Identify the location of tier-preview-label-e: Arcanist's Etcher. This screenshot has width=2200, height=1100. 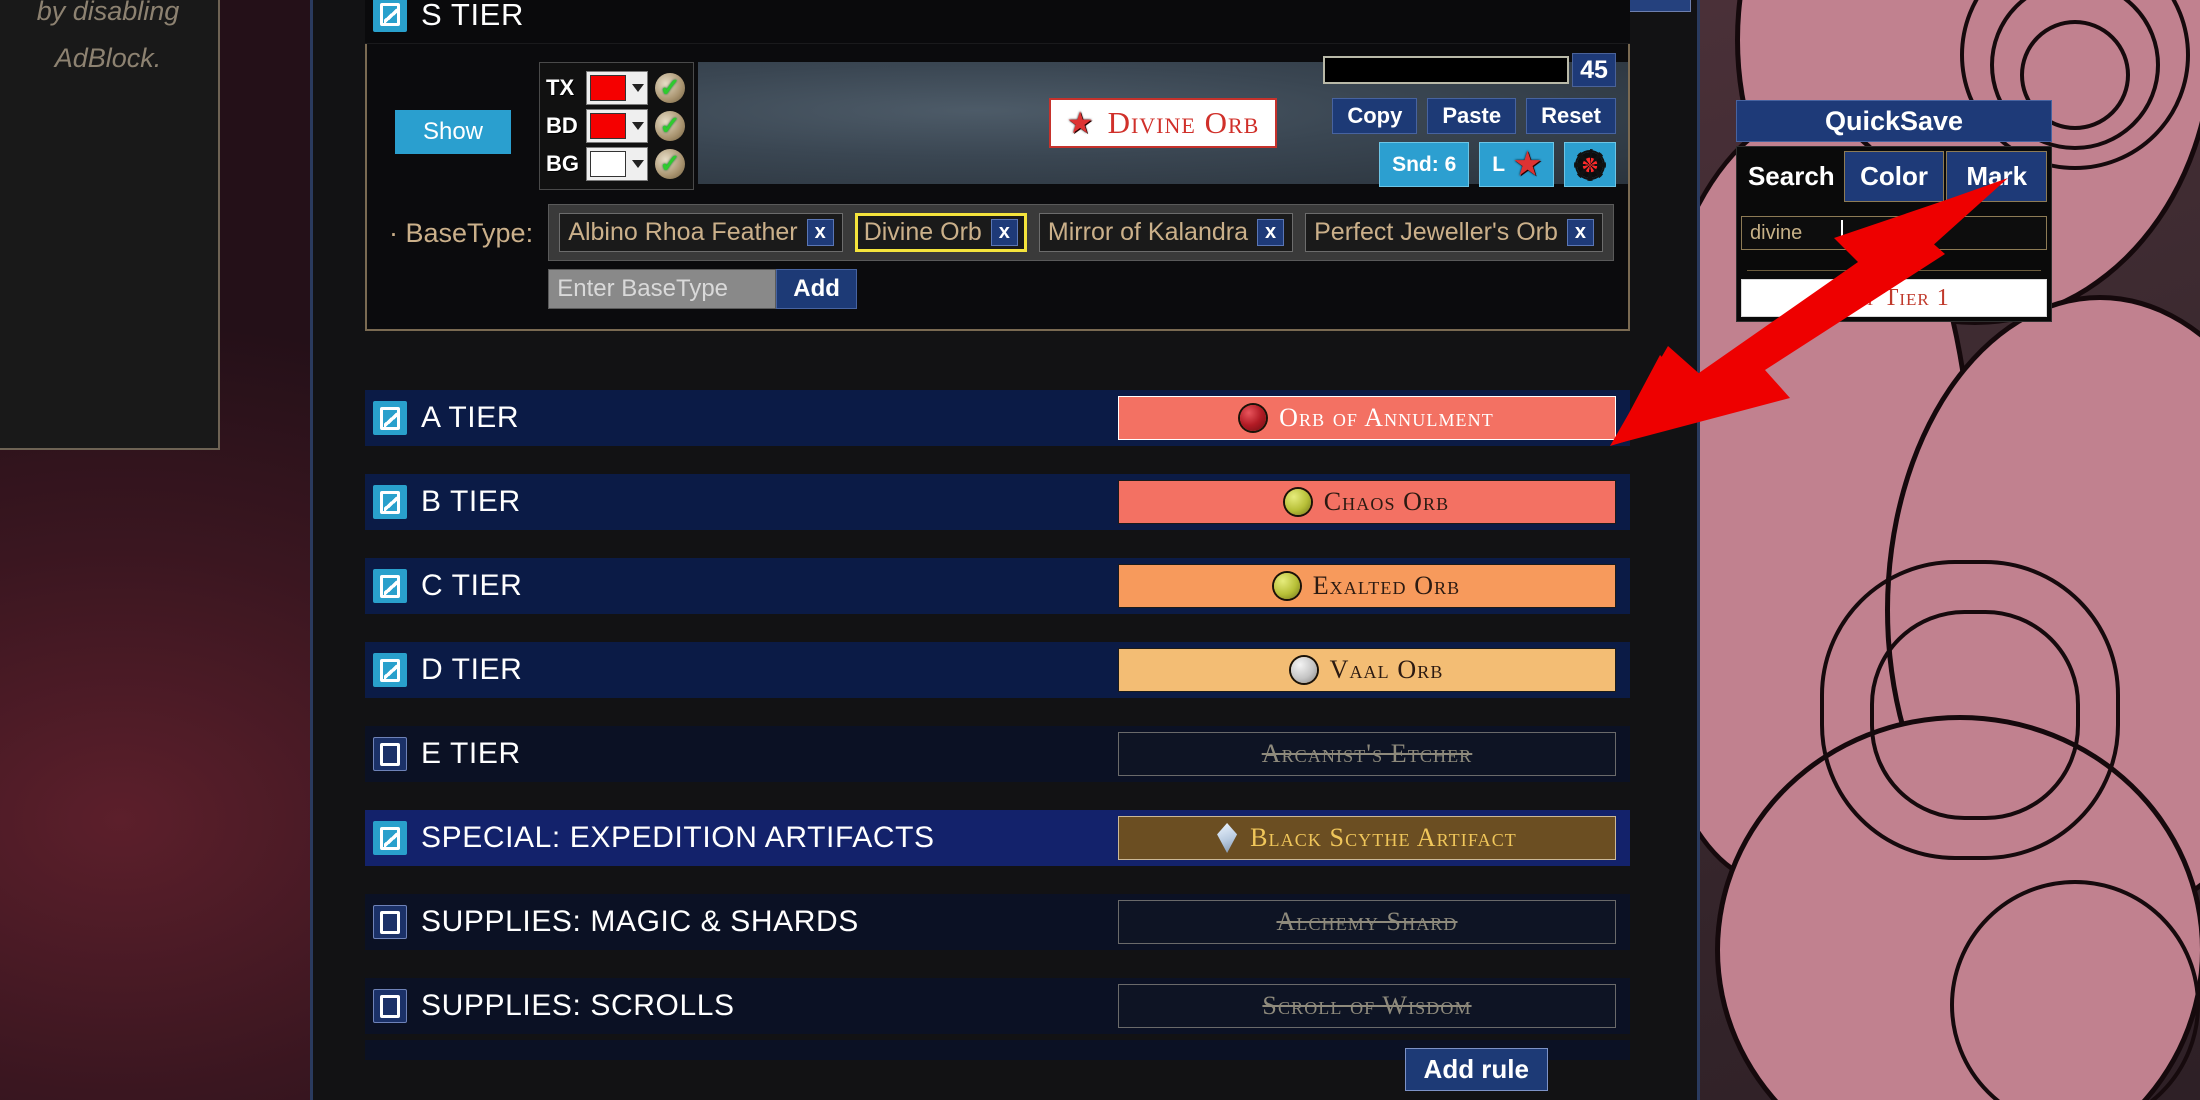
(1367, 753).